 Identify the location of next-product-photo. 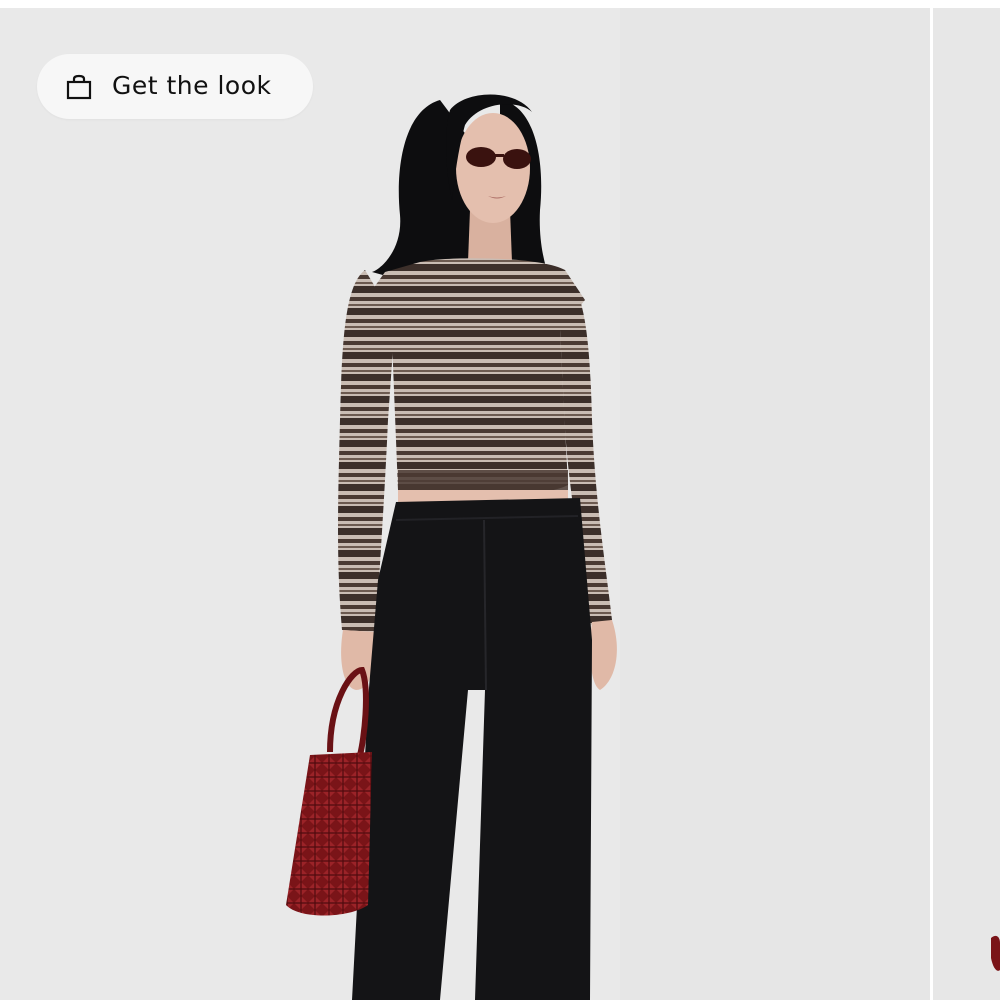
(966, 504).